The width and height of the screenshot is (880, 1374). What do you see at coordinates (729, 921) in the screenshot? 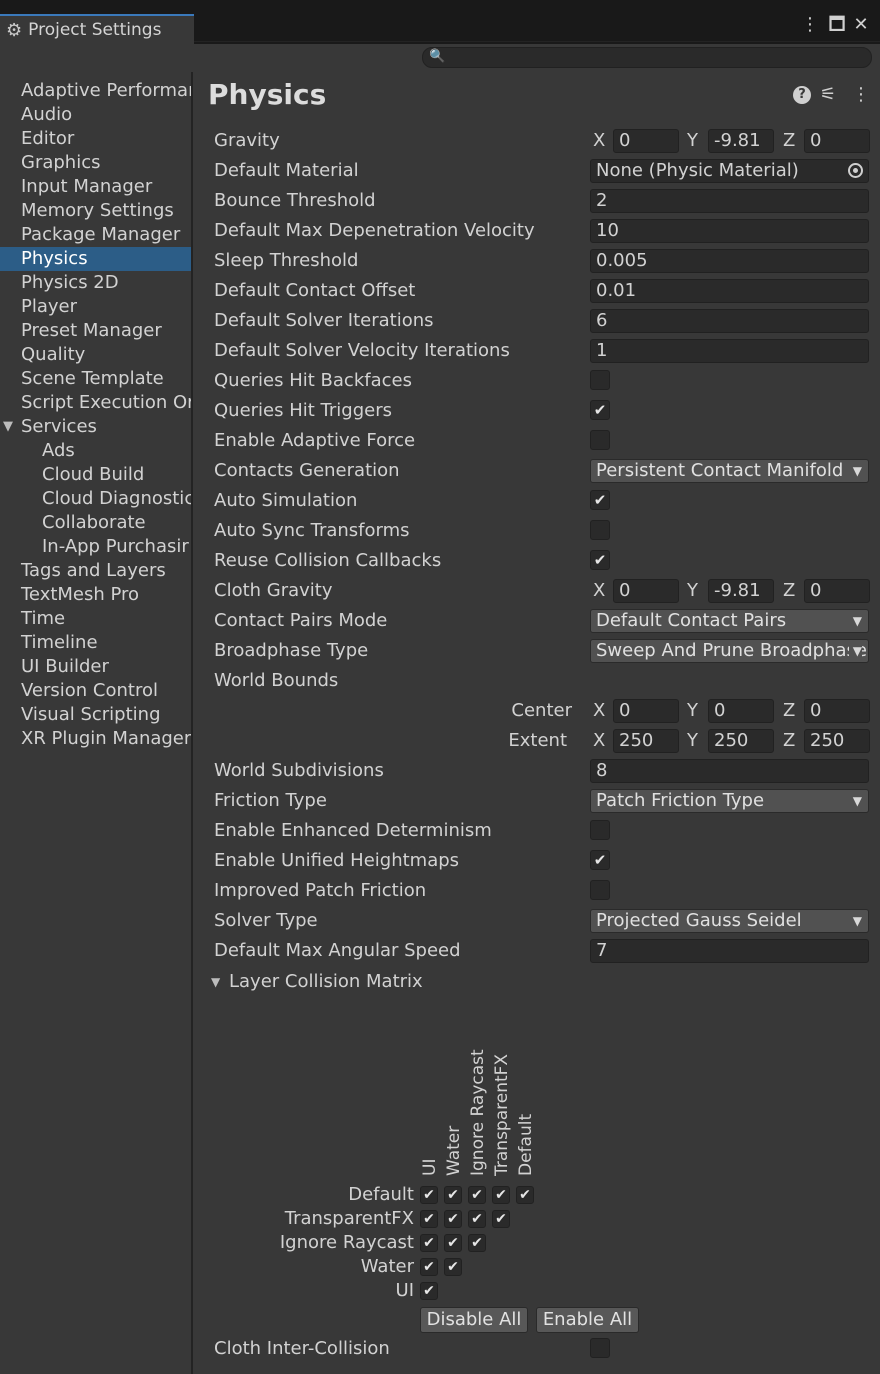
I see `setting-dropdown: Projected Gauss Seidel ▼` at bounding box center [729, 921].